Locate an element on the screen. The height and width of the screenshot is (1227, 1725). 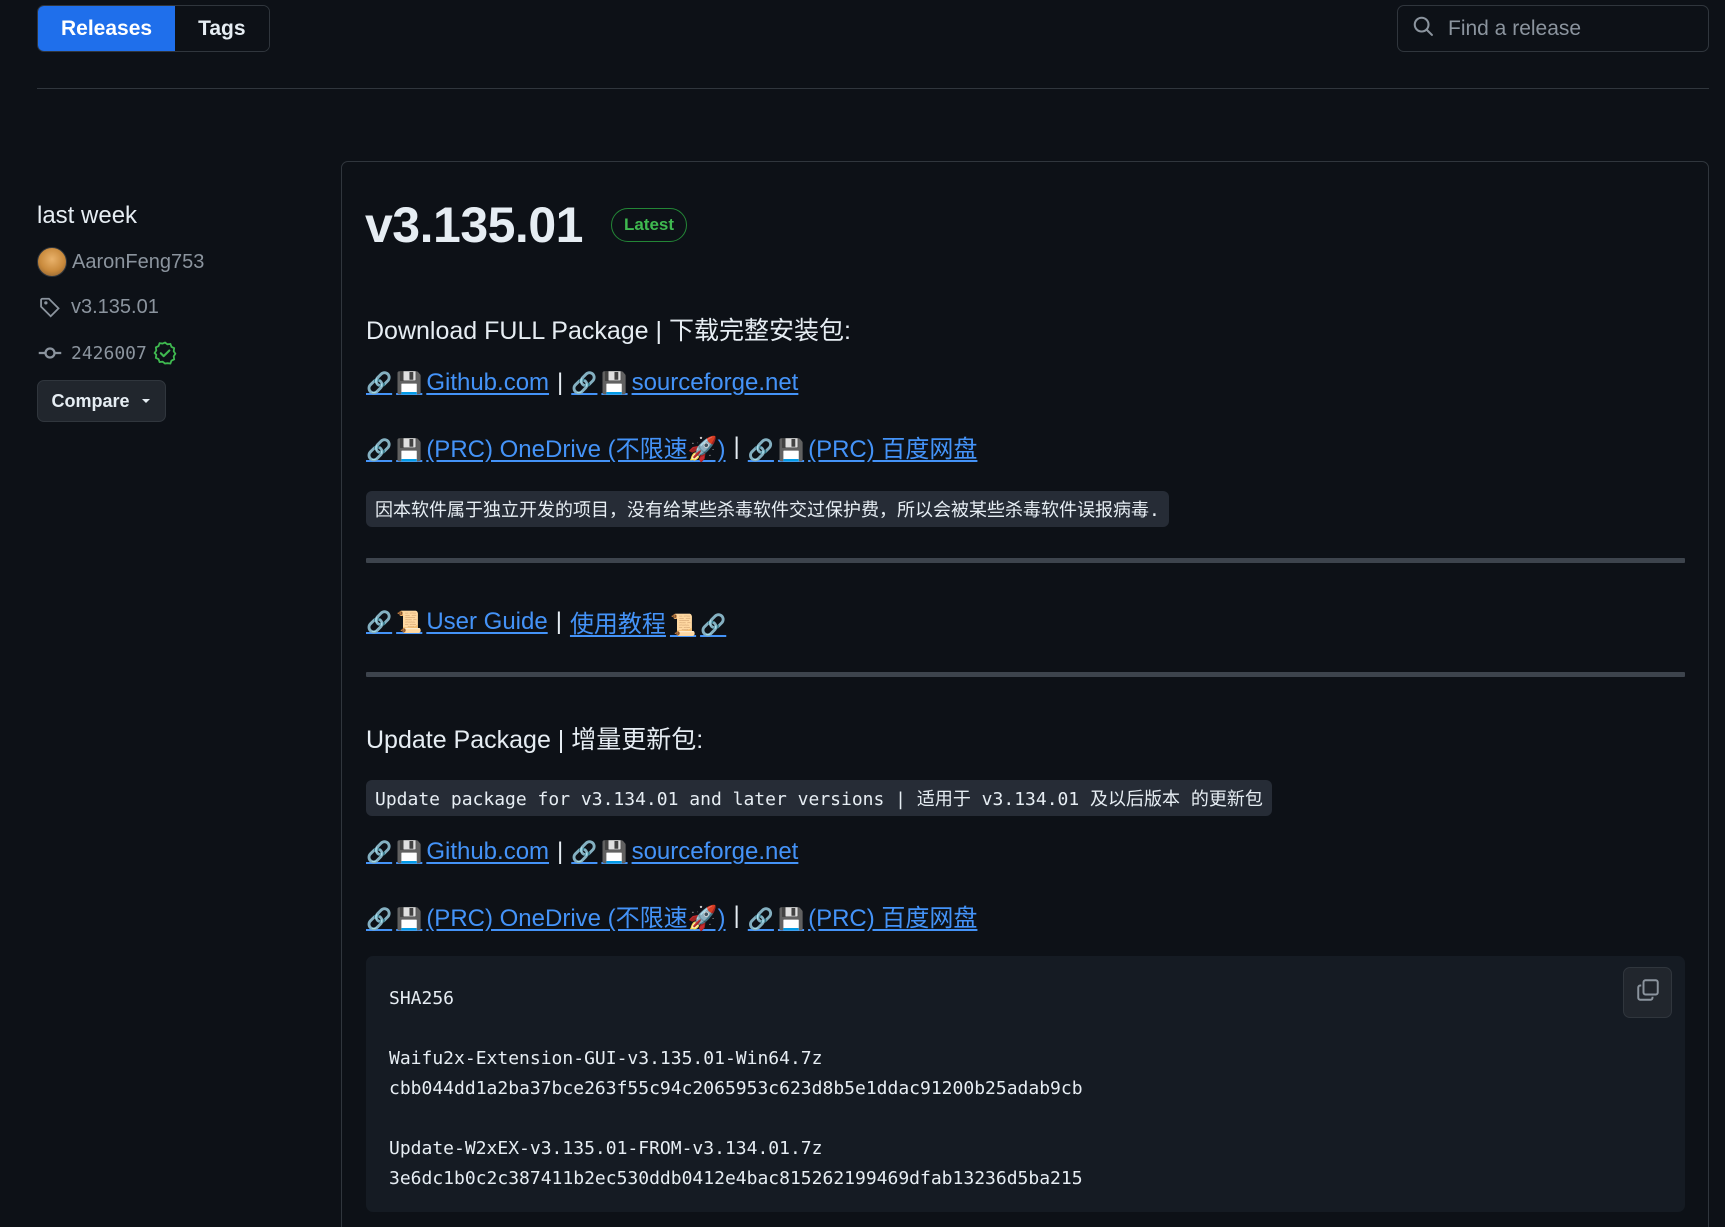
tag-name: v3.135.01 is located at coordinates (115, 307).